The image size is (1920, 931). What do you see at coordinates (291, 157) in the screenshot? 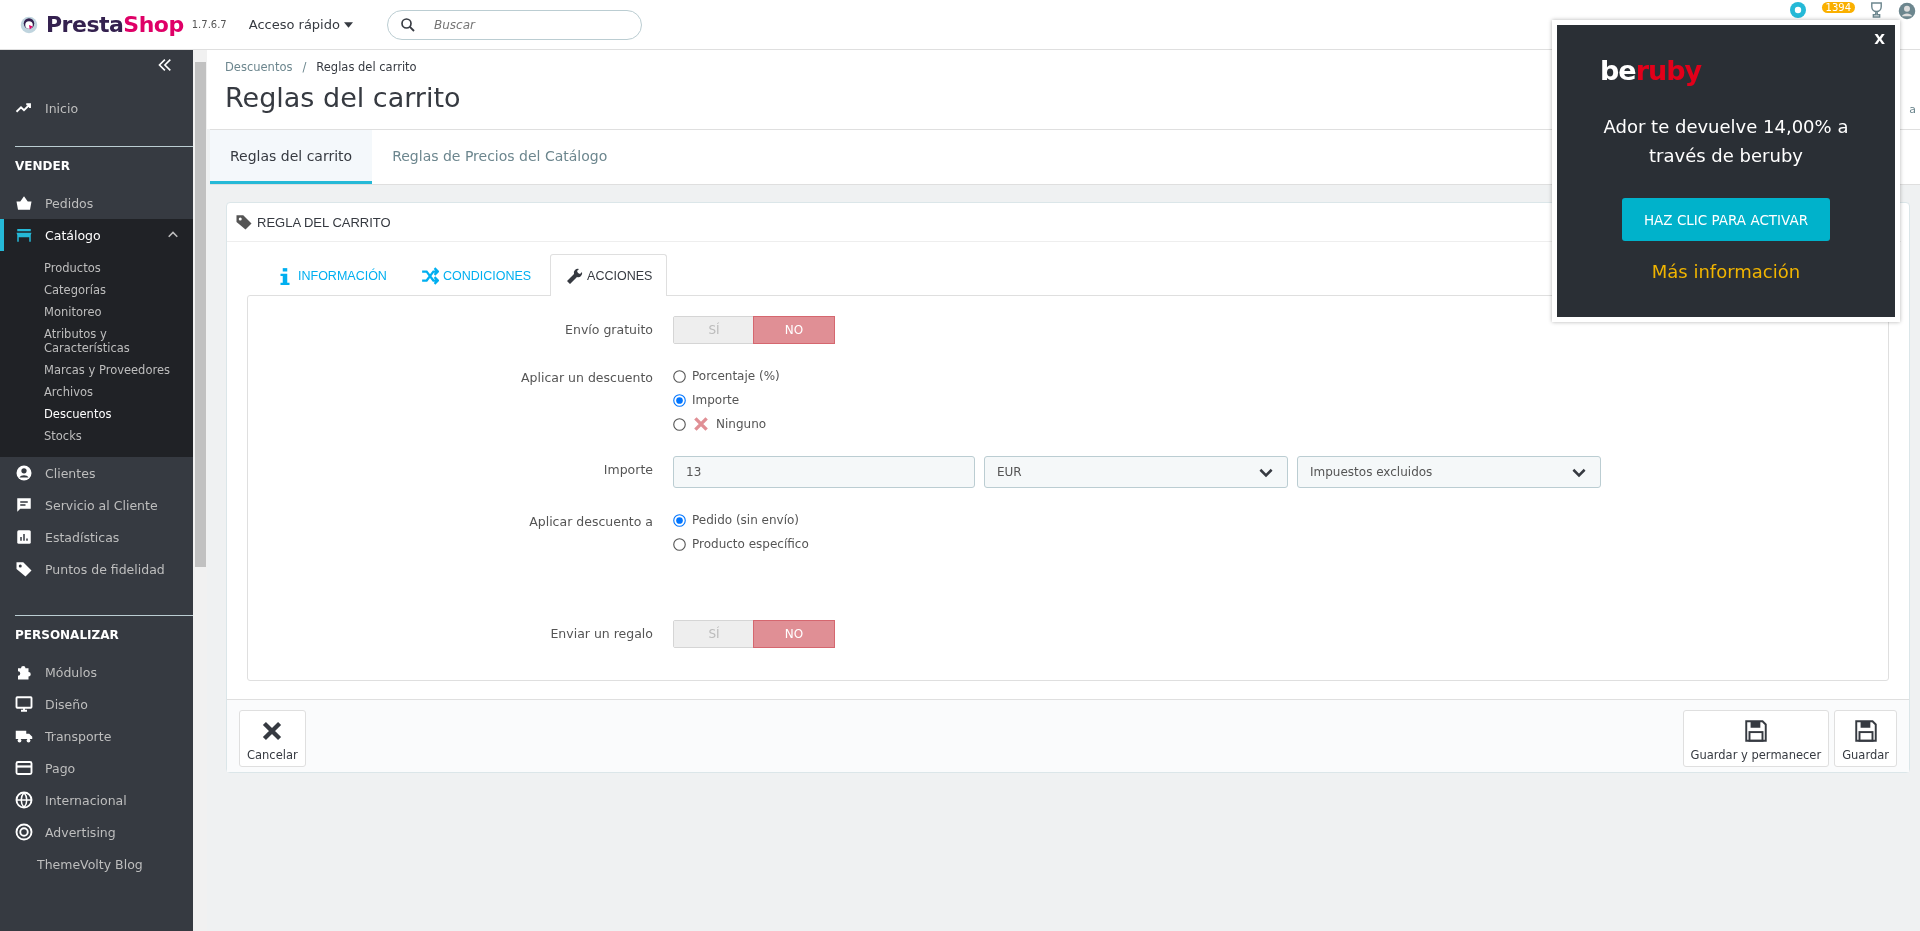
I see `page-tab: Reglas del carrito` at bounding box center [291, 157].